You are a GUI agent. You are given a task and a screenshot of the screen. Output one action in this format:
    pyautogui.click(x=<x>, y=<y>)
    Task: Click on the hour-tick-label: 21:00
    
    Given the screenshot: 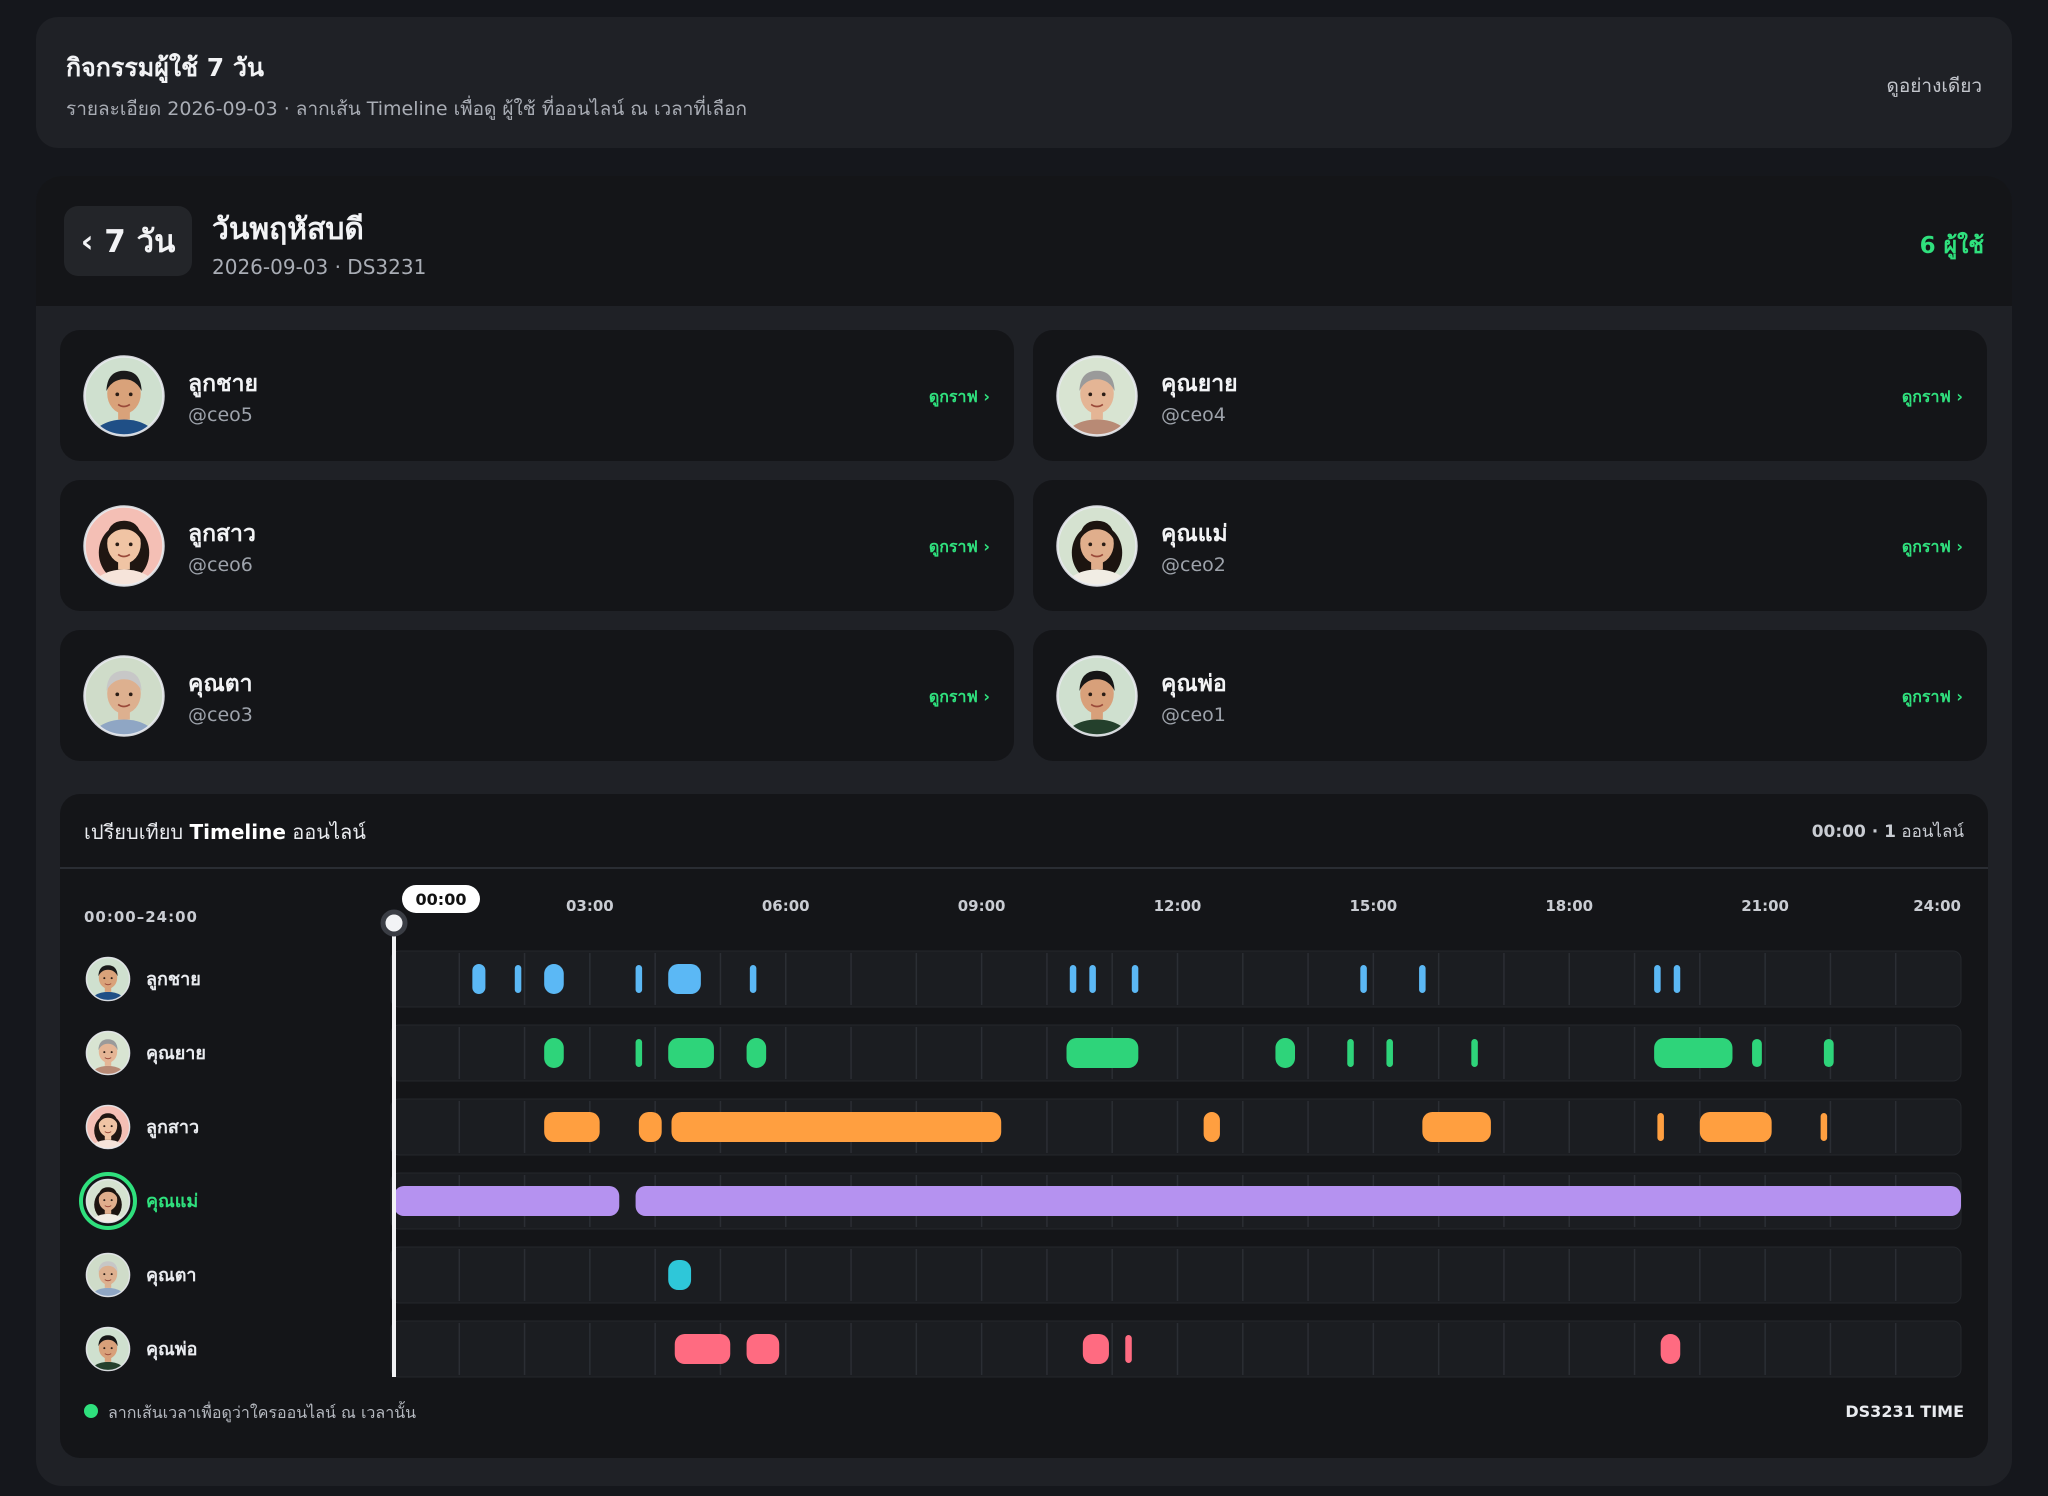 What is the action you would take?
    pyautogui.click(x=1765, y=906)
    